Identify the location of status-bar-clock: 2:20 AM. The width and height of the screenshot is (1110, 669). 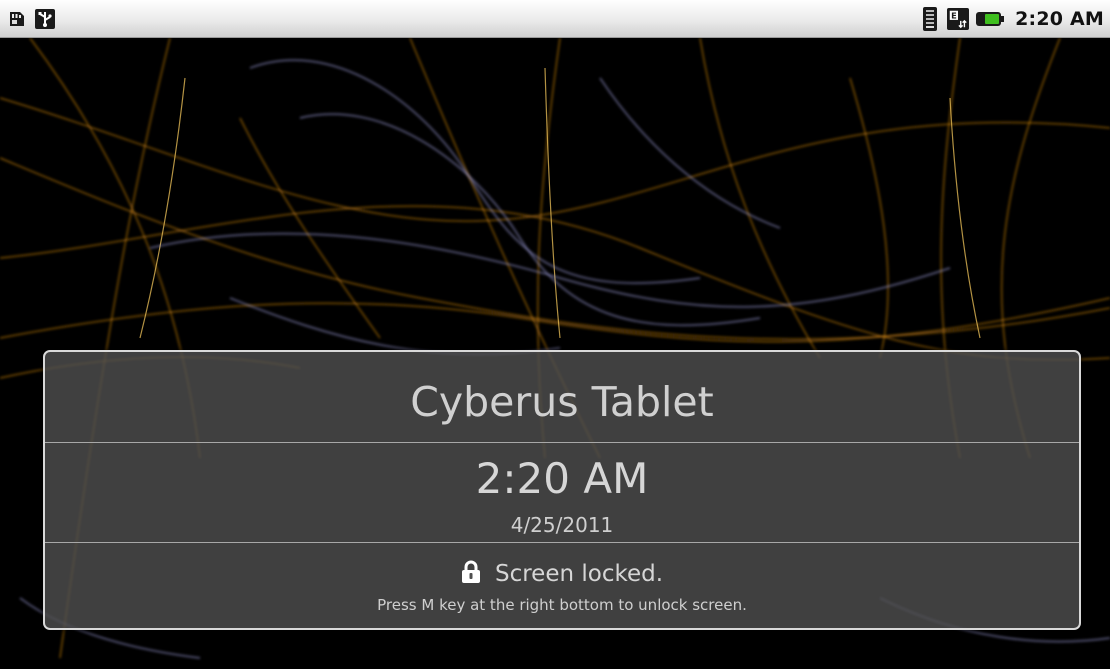
(1059, 19).